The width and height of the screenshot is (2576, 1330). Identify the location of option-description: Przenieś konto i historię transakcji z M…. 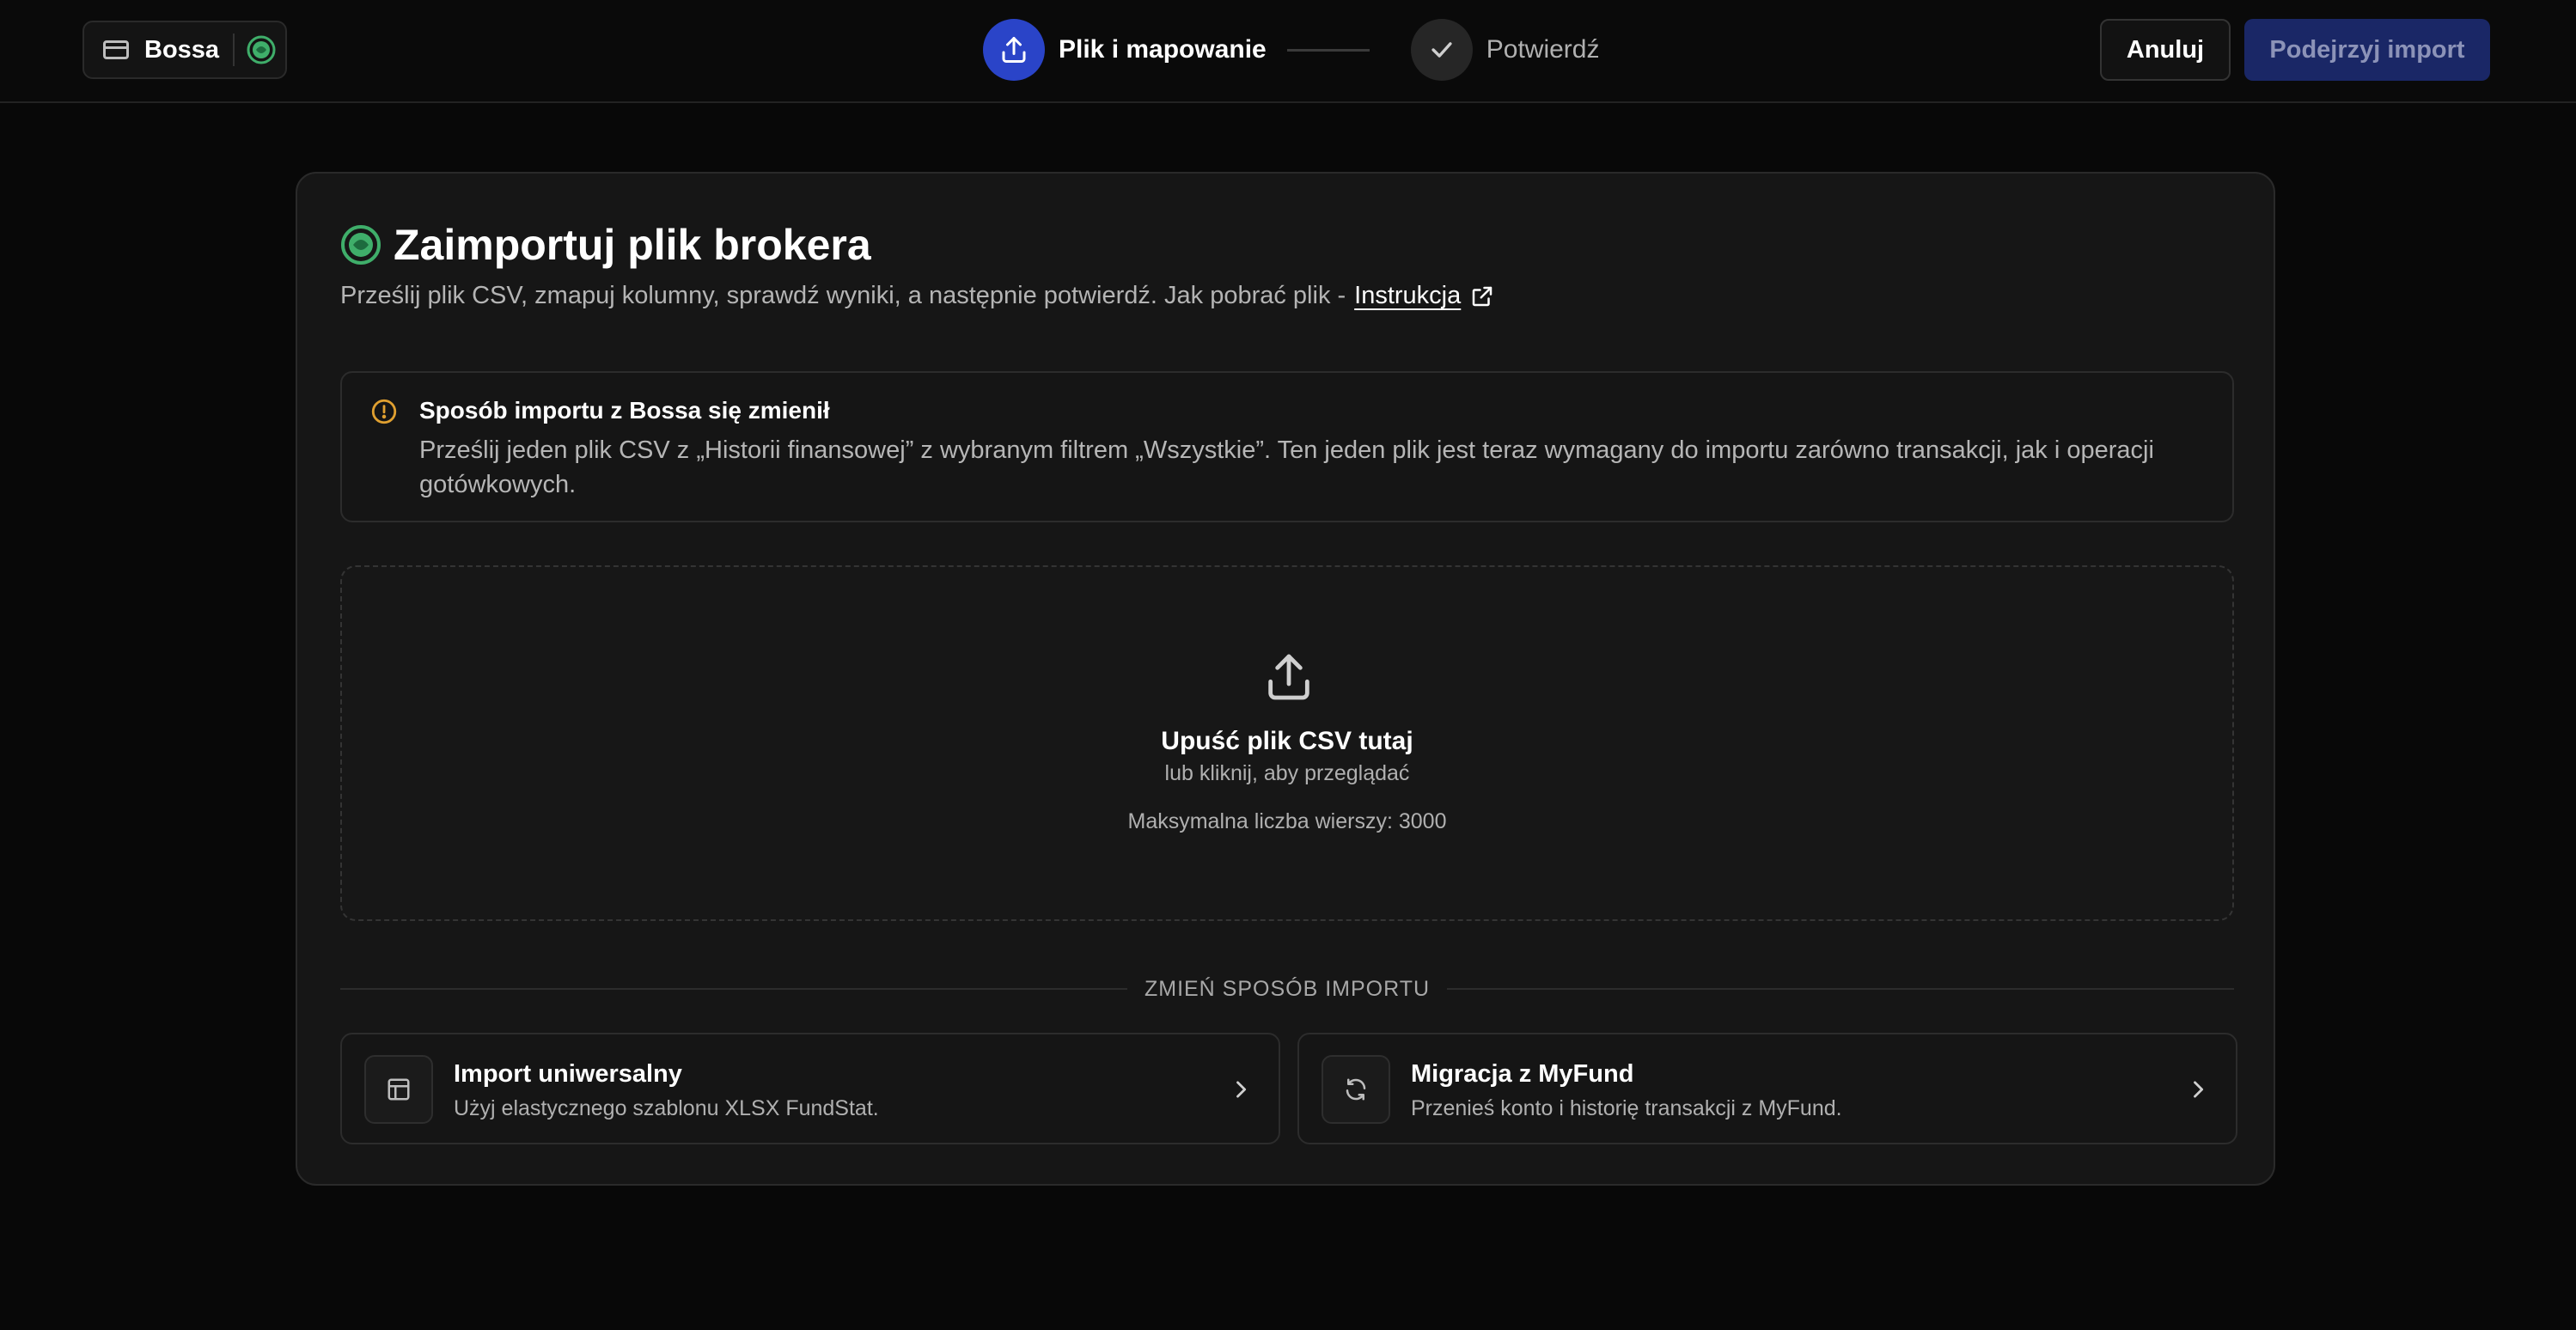
(1626, 1108).